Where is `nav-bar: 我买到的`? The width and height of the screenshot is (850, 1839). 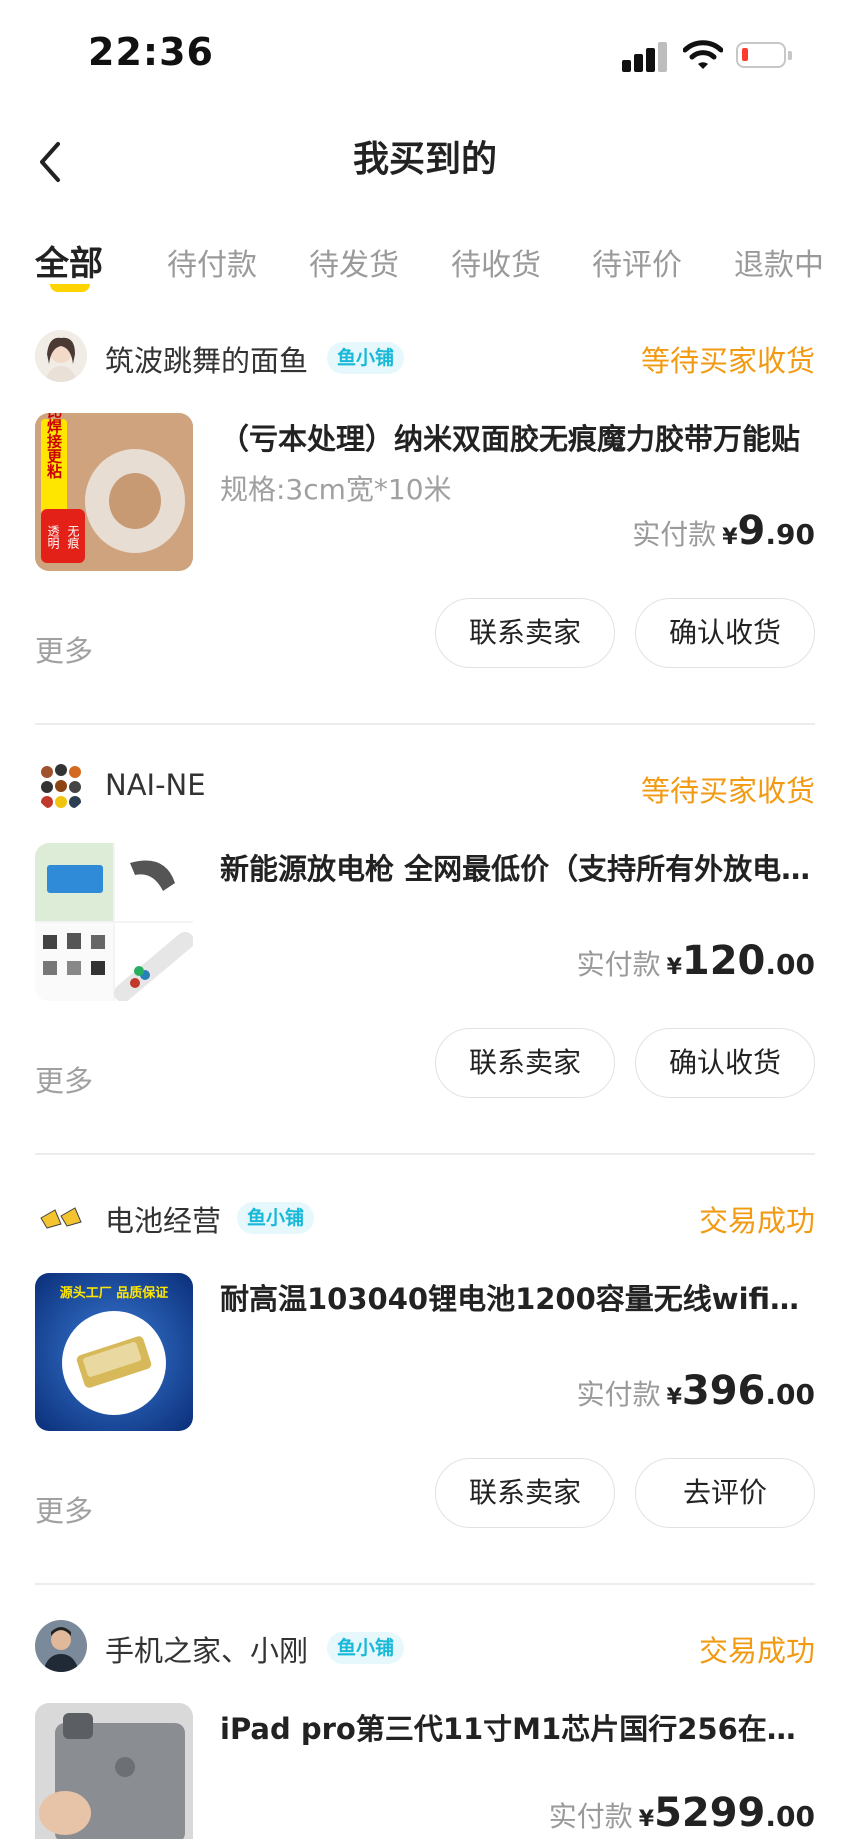 nav-bar: 我买到的 is located at coordinates (425, 170).